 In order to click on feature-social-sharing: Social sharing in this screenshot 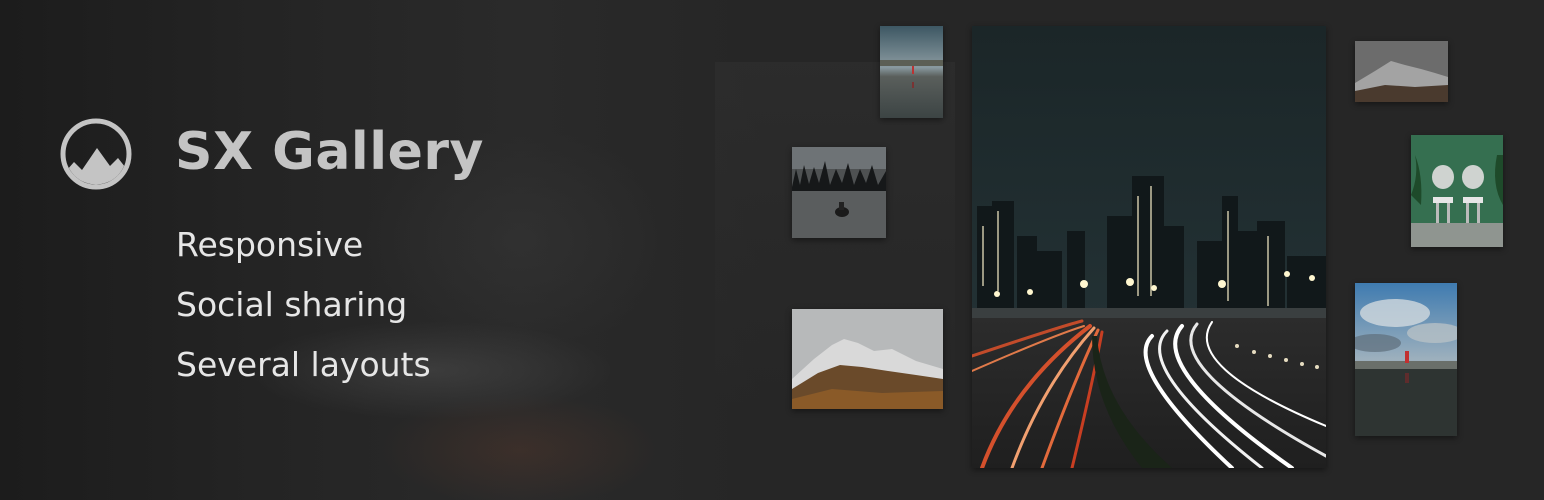, I will do `click(292, 304)`.